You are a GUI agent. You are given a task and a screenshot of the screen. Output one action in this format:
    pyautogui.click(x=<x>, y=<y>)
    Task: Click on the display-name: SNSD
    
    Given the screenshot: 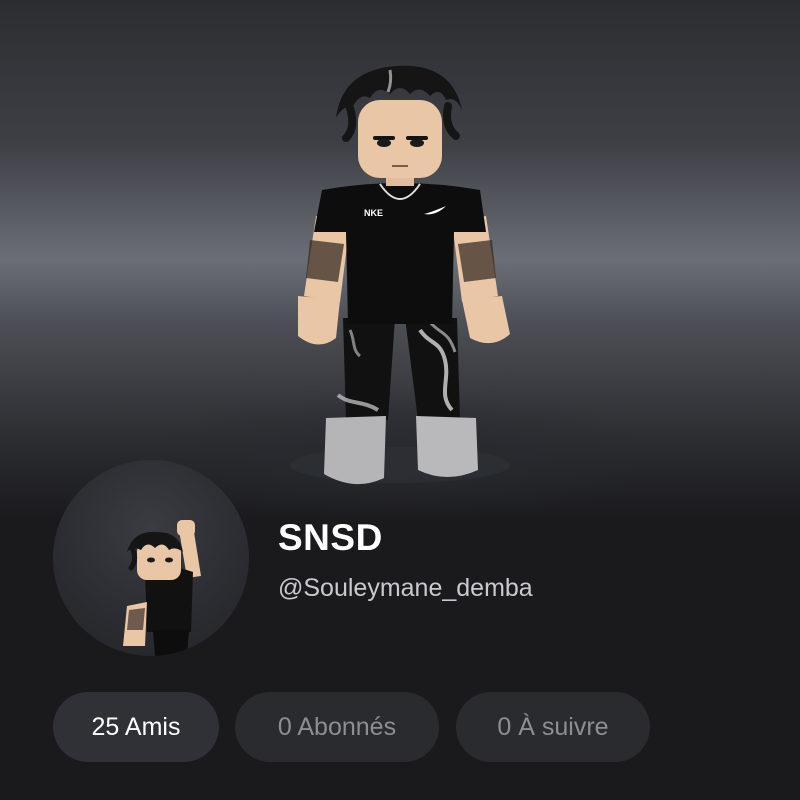 What is the action you would take?
    pyautogui.click(x=330, y=537)
    